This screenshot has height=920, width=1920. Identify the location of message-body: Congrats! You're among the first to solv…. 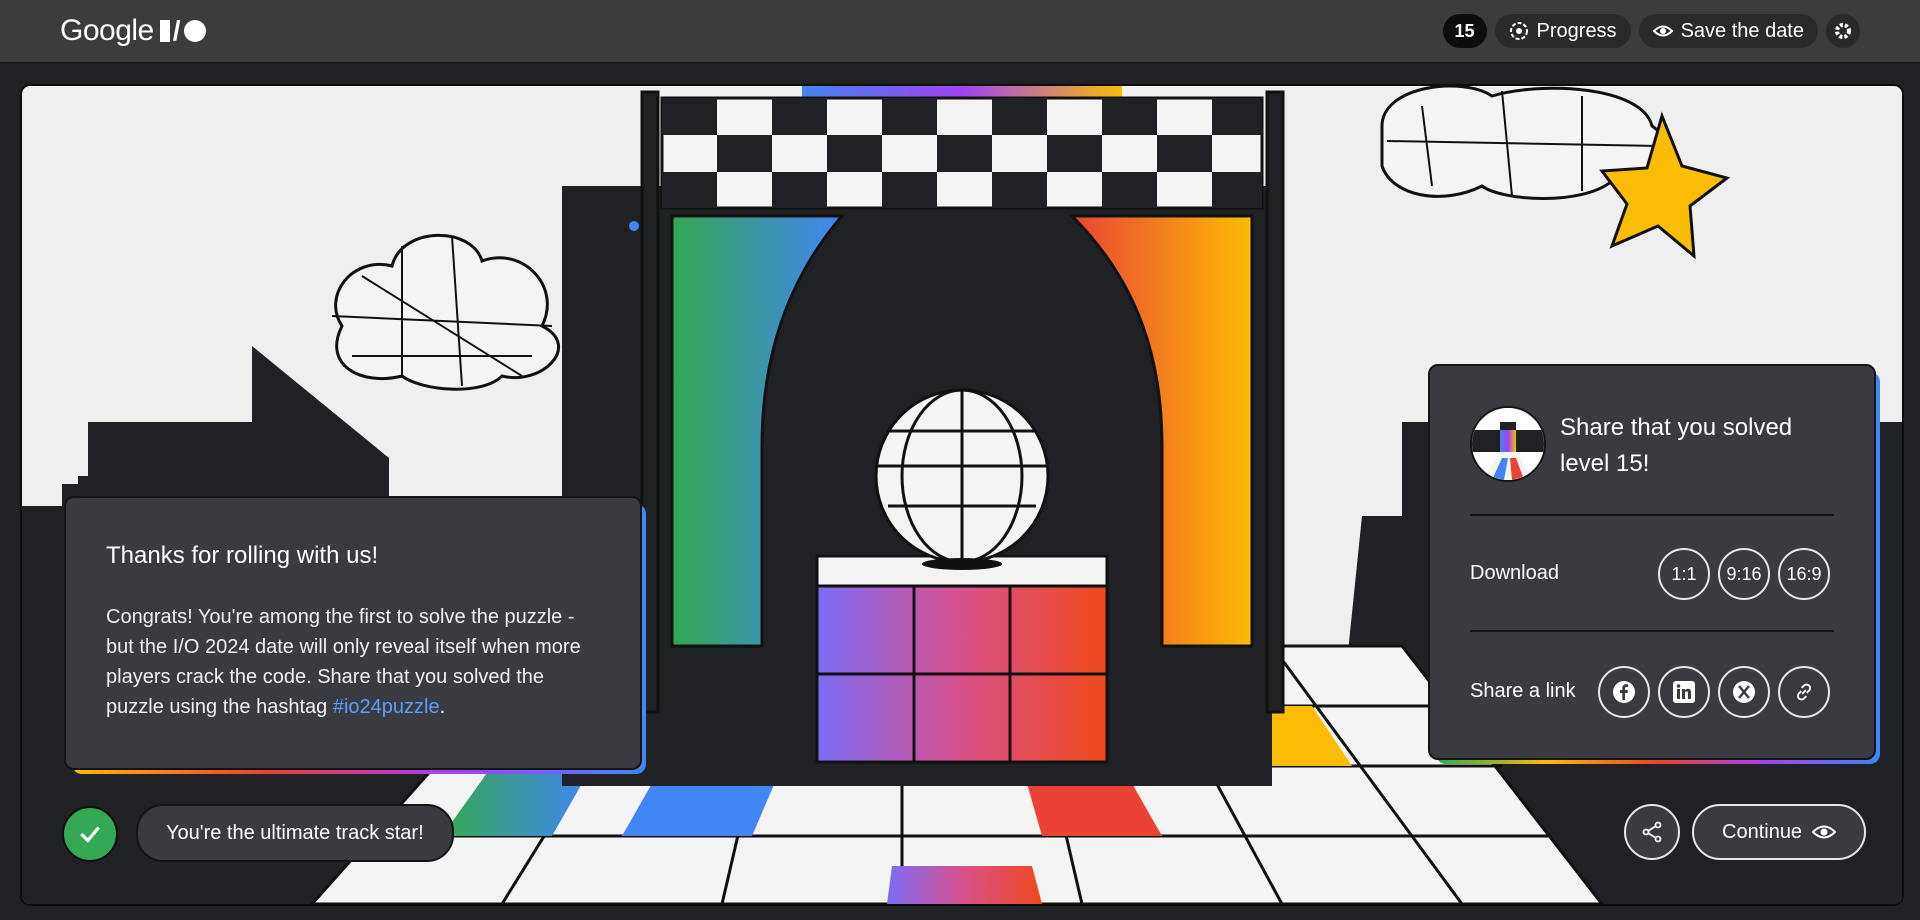
(356, 662).